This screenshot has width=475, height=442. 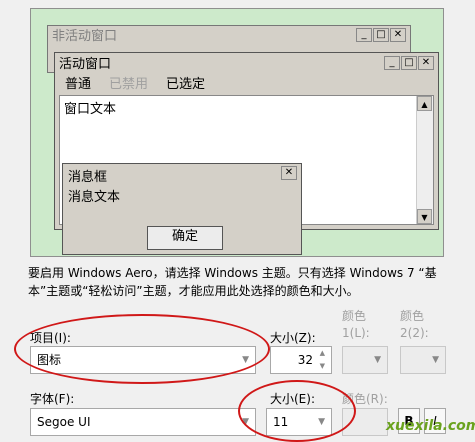 What do you see at coordinates (90, 109) in the screenshot?
I see `window-text: 窗口文本` at bounding box center [90, 109].